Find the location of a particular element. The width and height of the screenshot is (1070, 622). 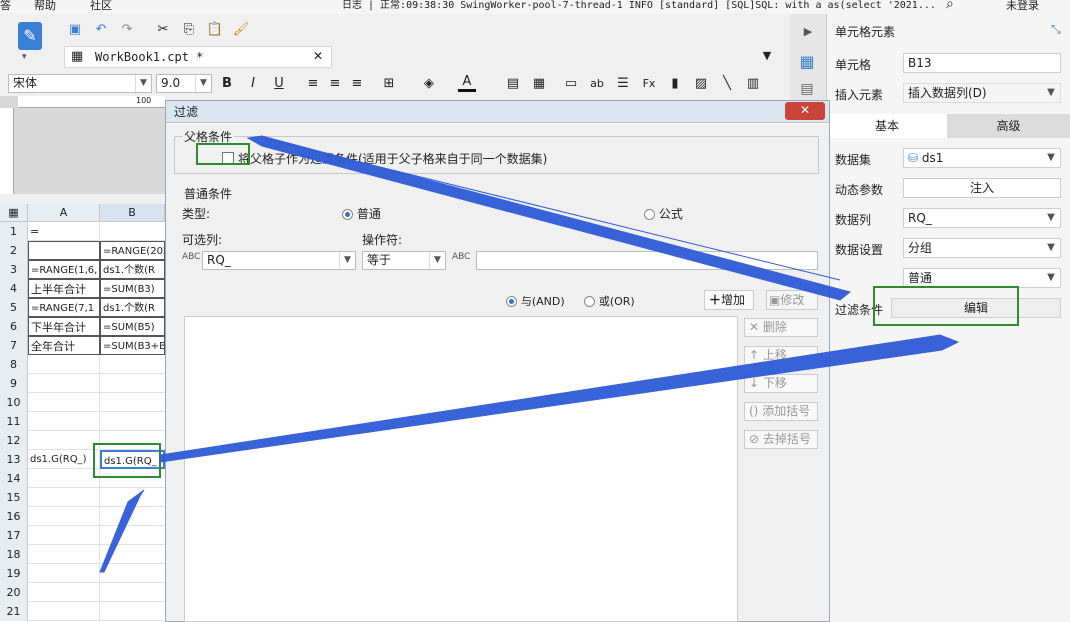

slash-icon: ╲ is located at coordinates (727, 83).